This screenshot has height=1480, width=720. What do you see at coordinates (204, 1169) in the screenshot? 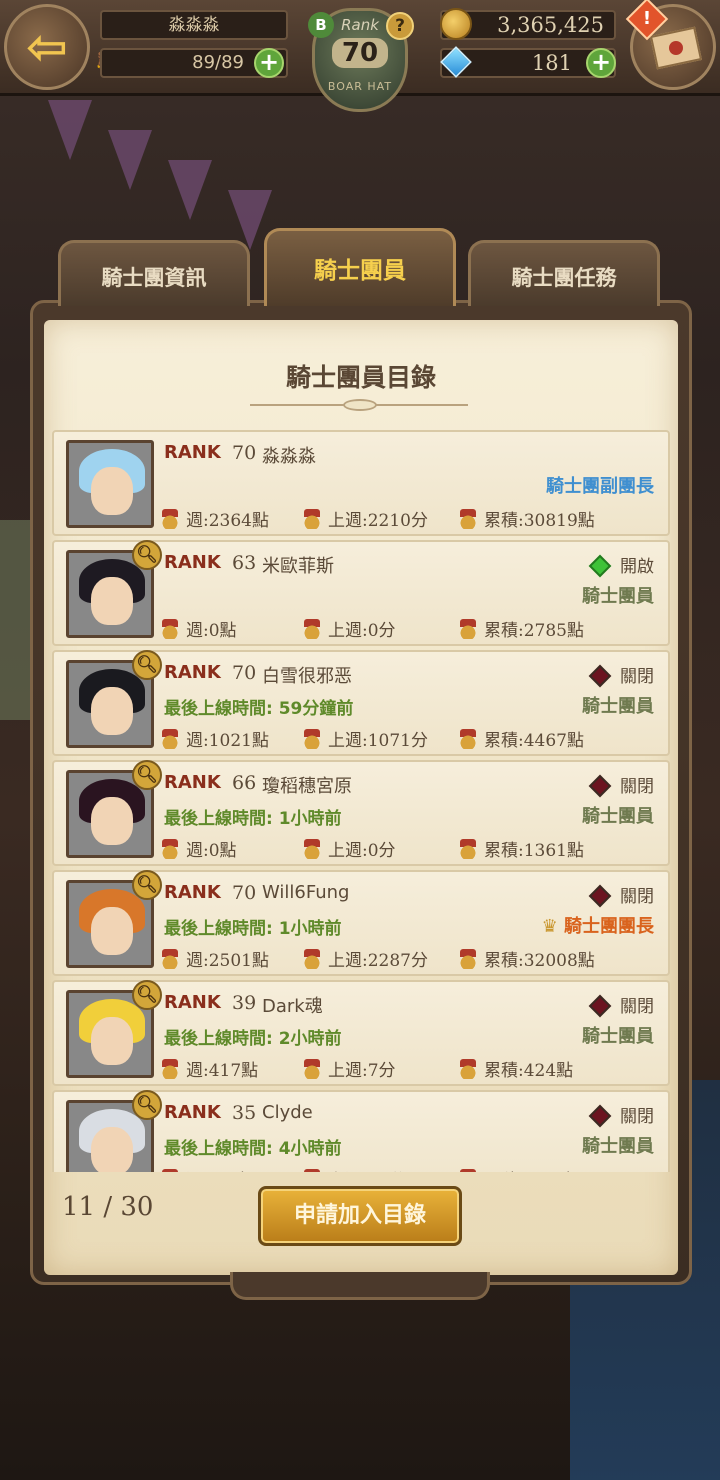
I see `week-points: 週:57點` at bounding box center [204, 1169].